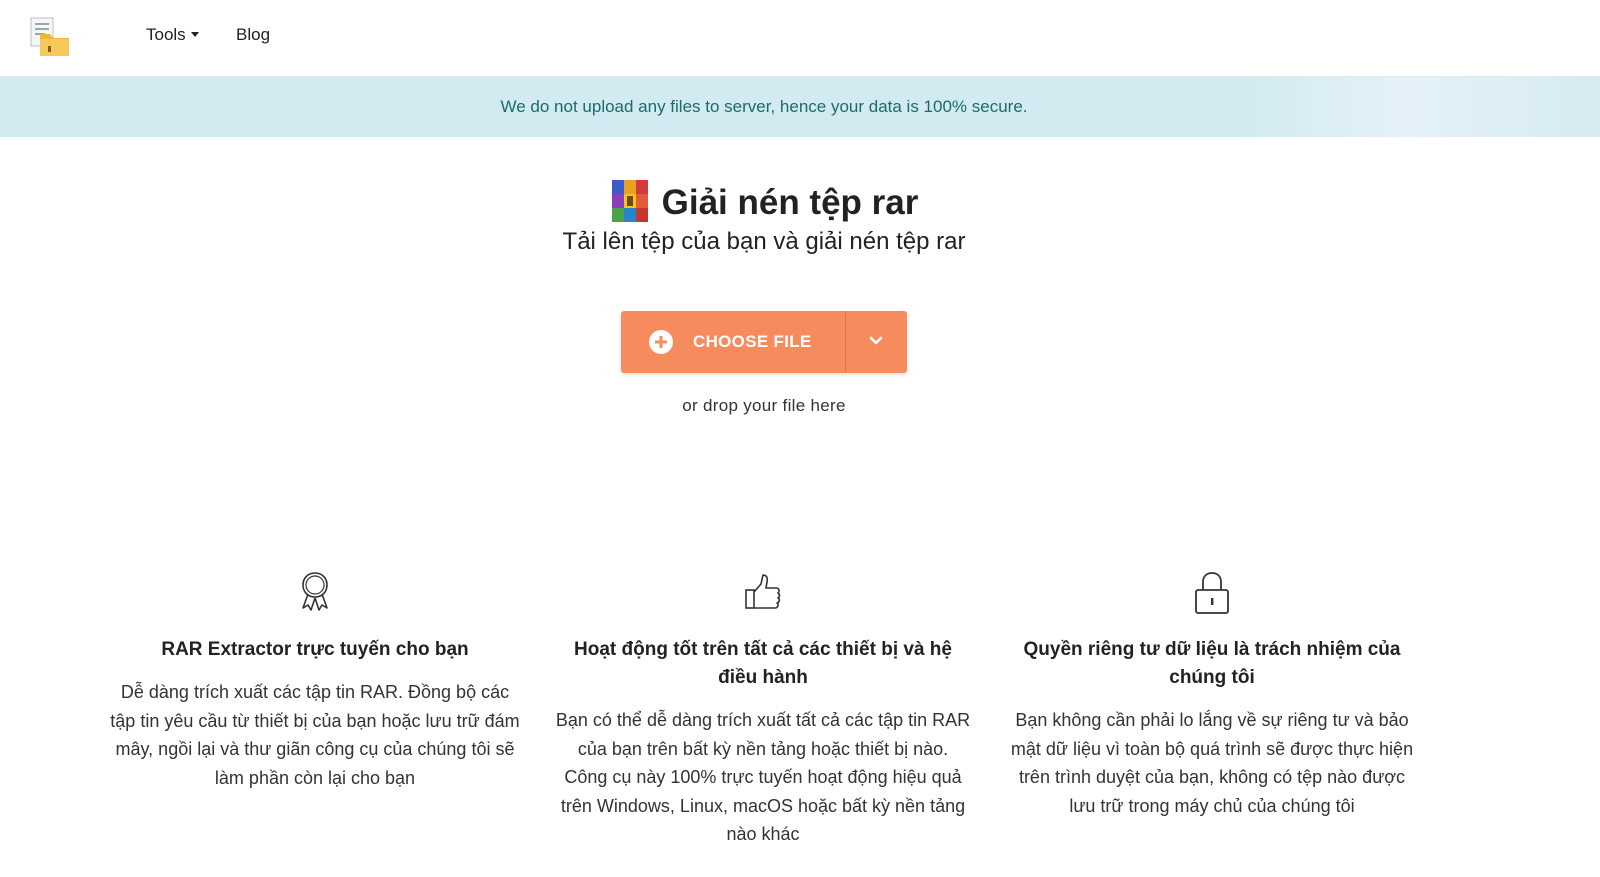 Image resolution: width=1600 pixels, height=877 pixels. Describe the element at coordinates (764, 405) in the screenshot. I see `drop-file-hint: or drop your file here` at that location.